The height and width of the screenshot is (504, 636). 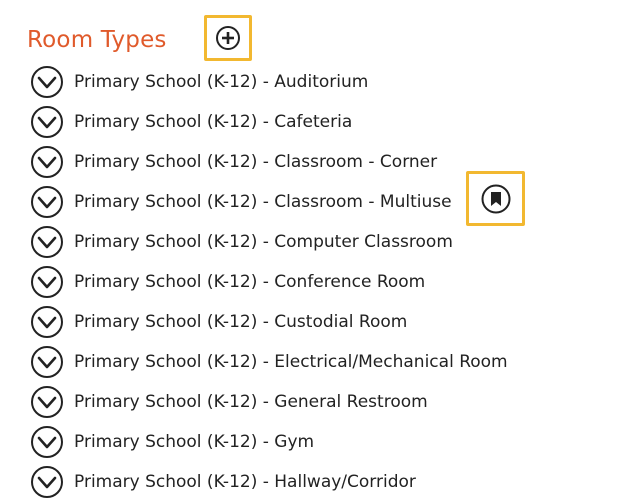 I want to click on list-item: Primary School (K-12) - Cafeteria, so click(x=318, y=122).